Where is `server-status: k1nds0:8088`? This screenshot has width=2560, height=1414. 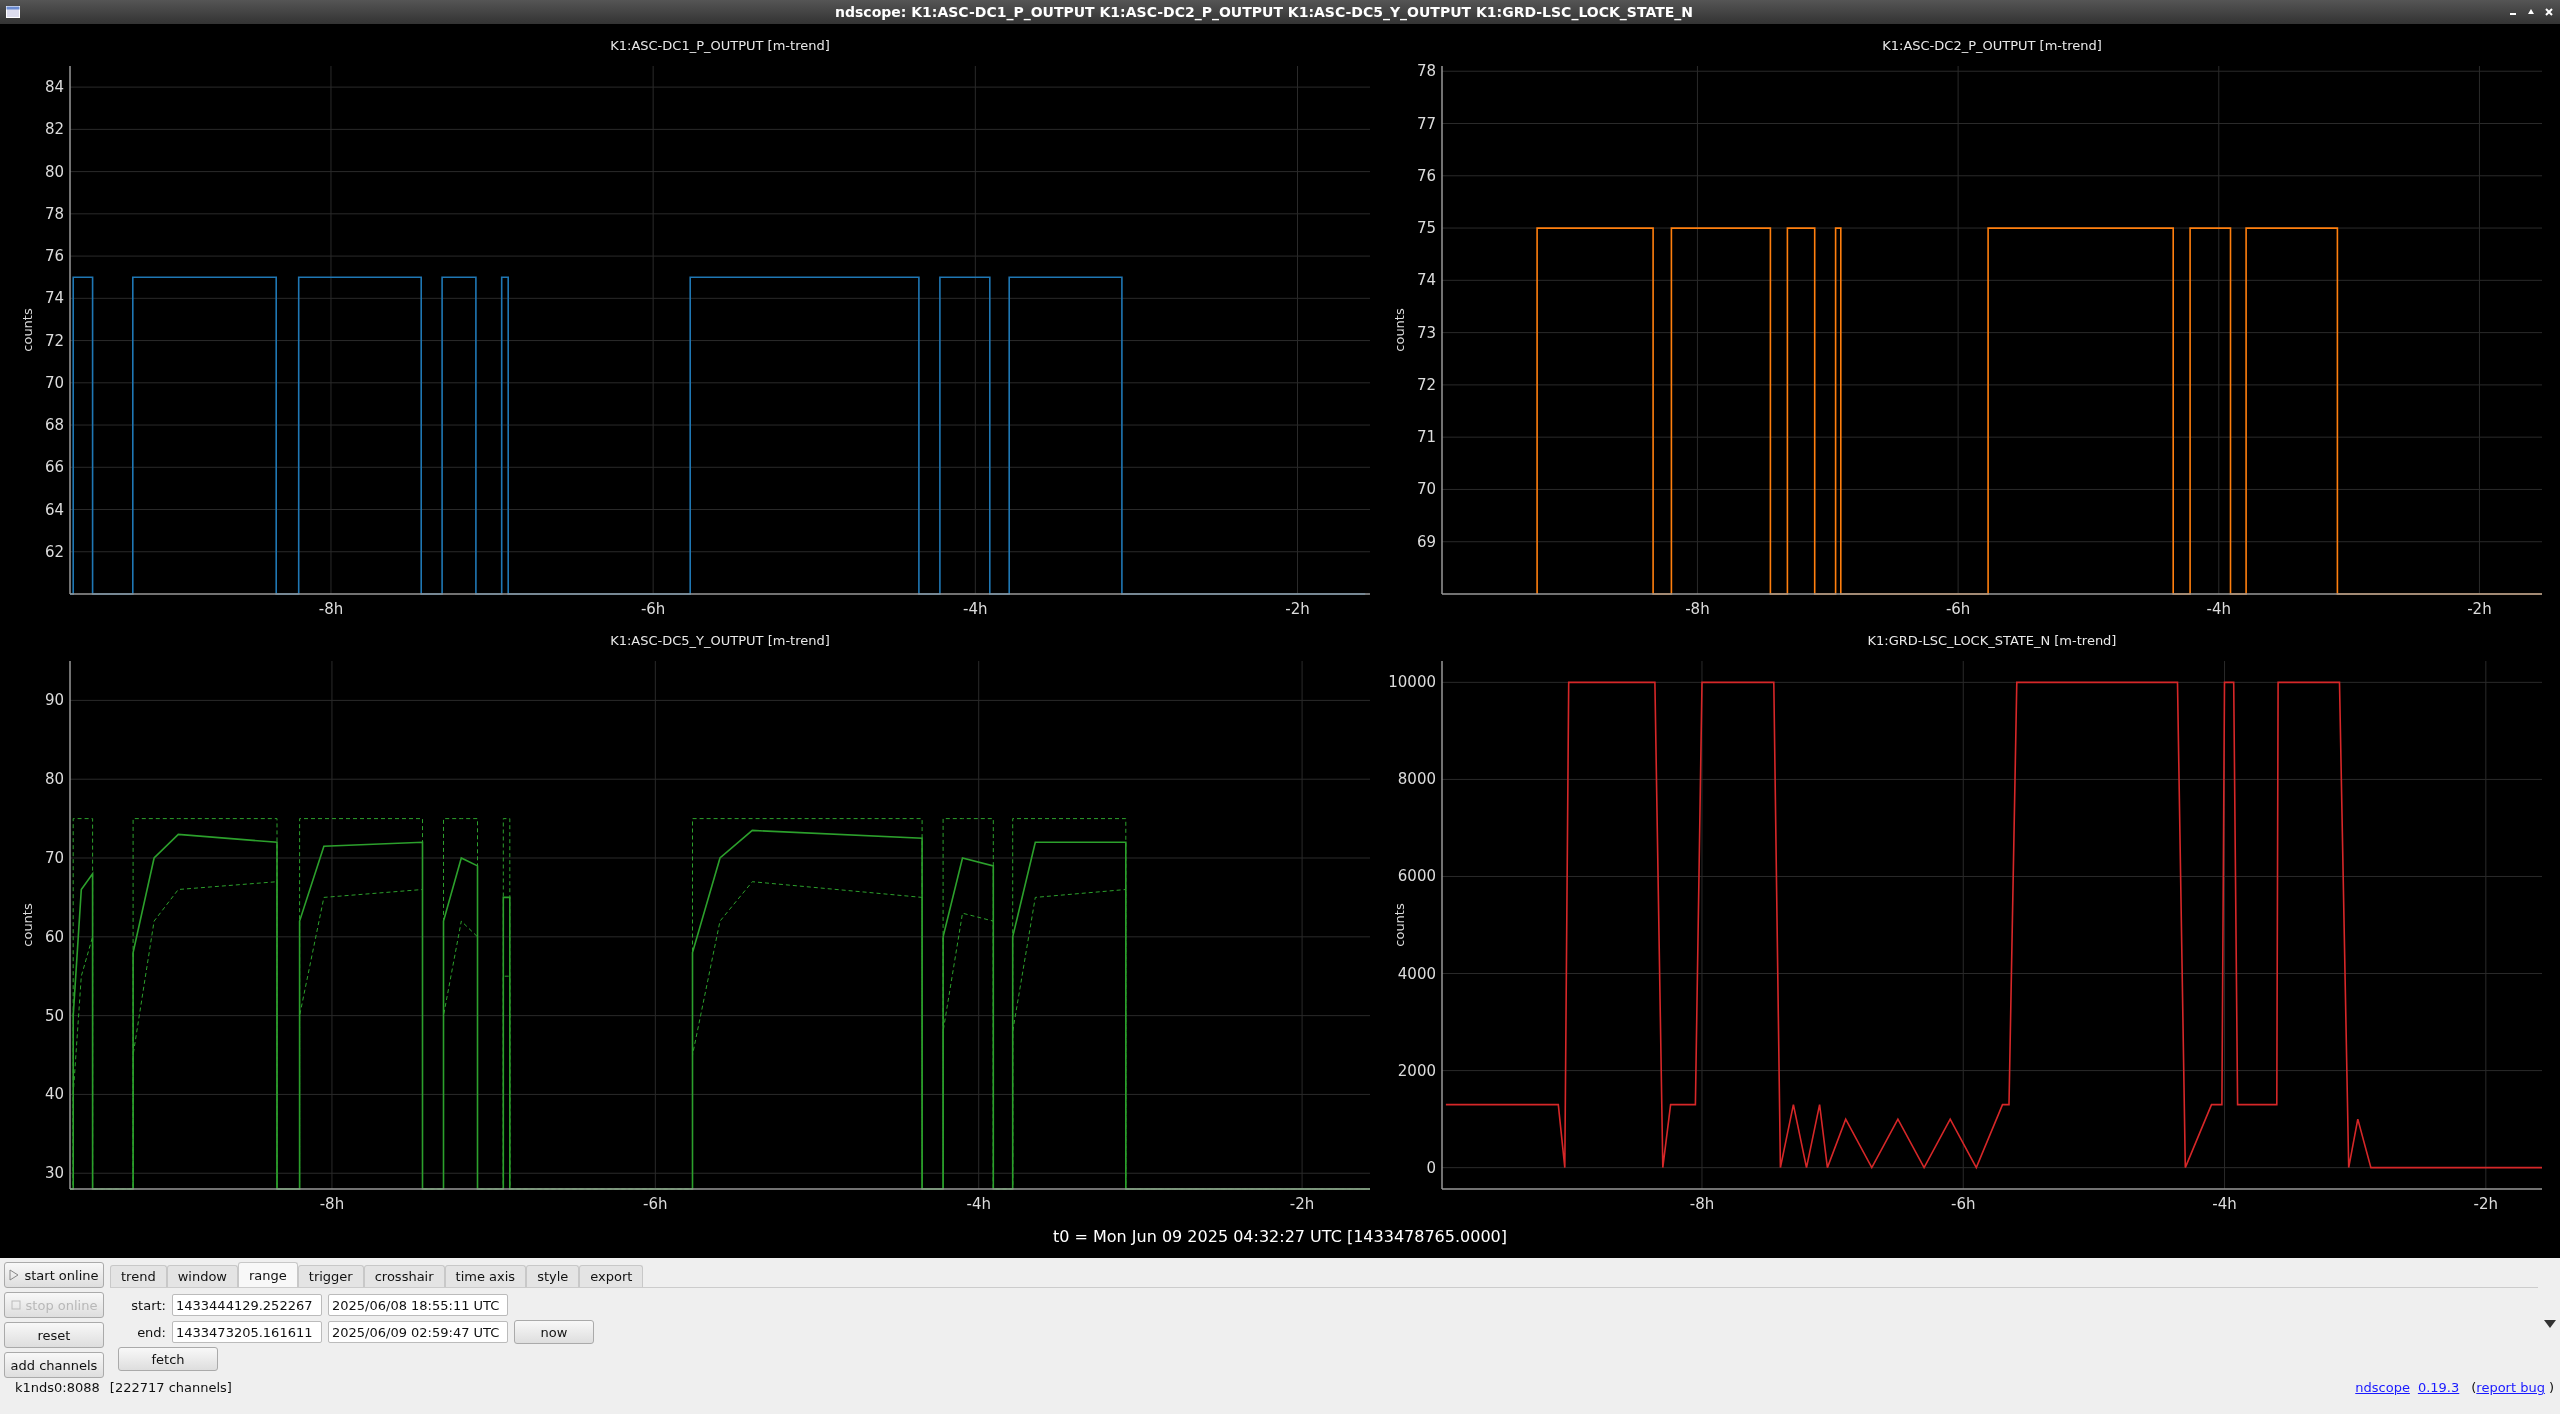
server-status: k1nds0:8088 is located at coordinates (57, 1387).